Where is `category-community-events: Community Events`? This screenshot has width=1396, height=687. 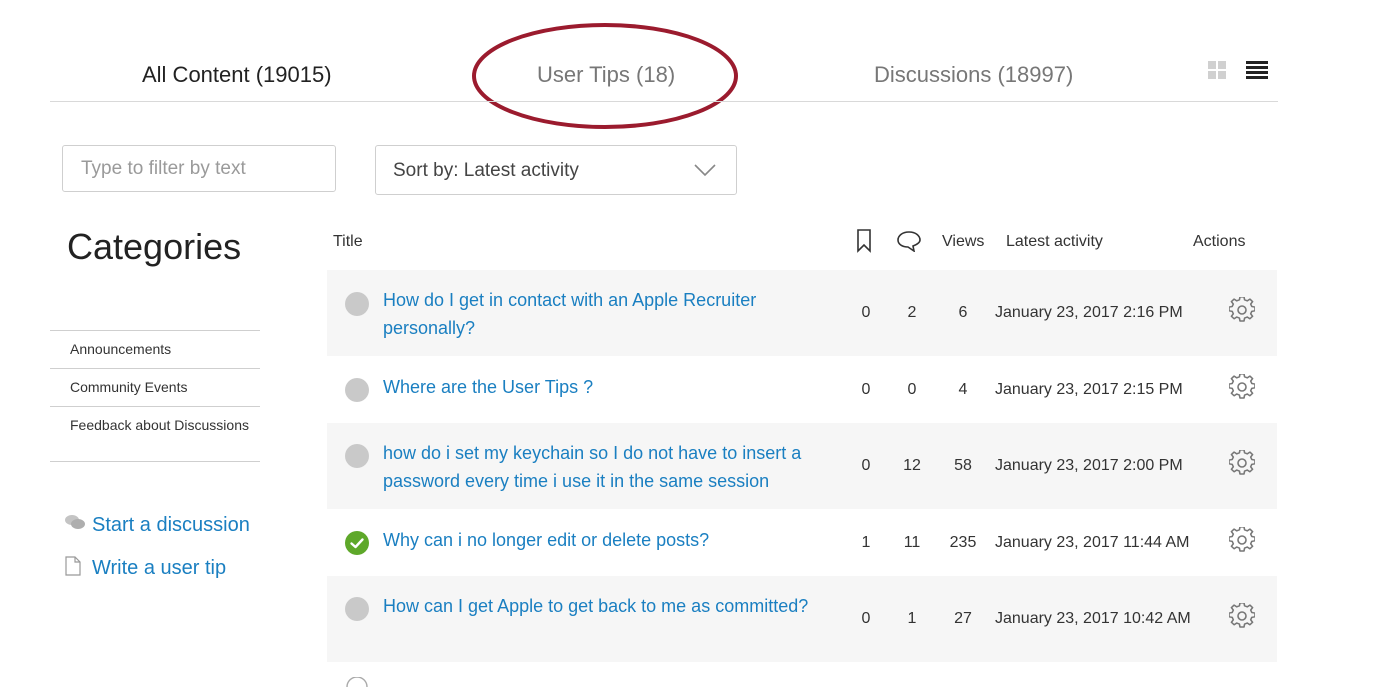
category-community-events: Community Events is located at coordinates (155, 388).